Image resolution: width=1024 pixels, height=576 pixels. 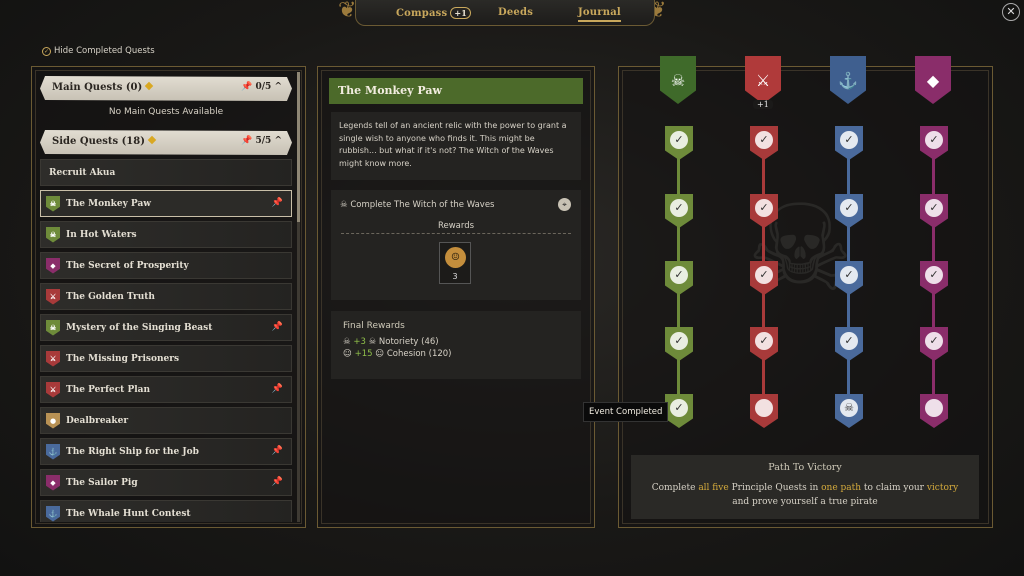 I want to click on close-icon: ✕, so click(x=1011, y=11).